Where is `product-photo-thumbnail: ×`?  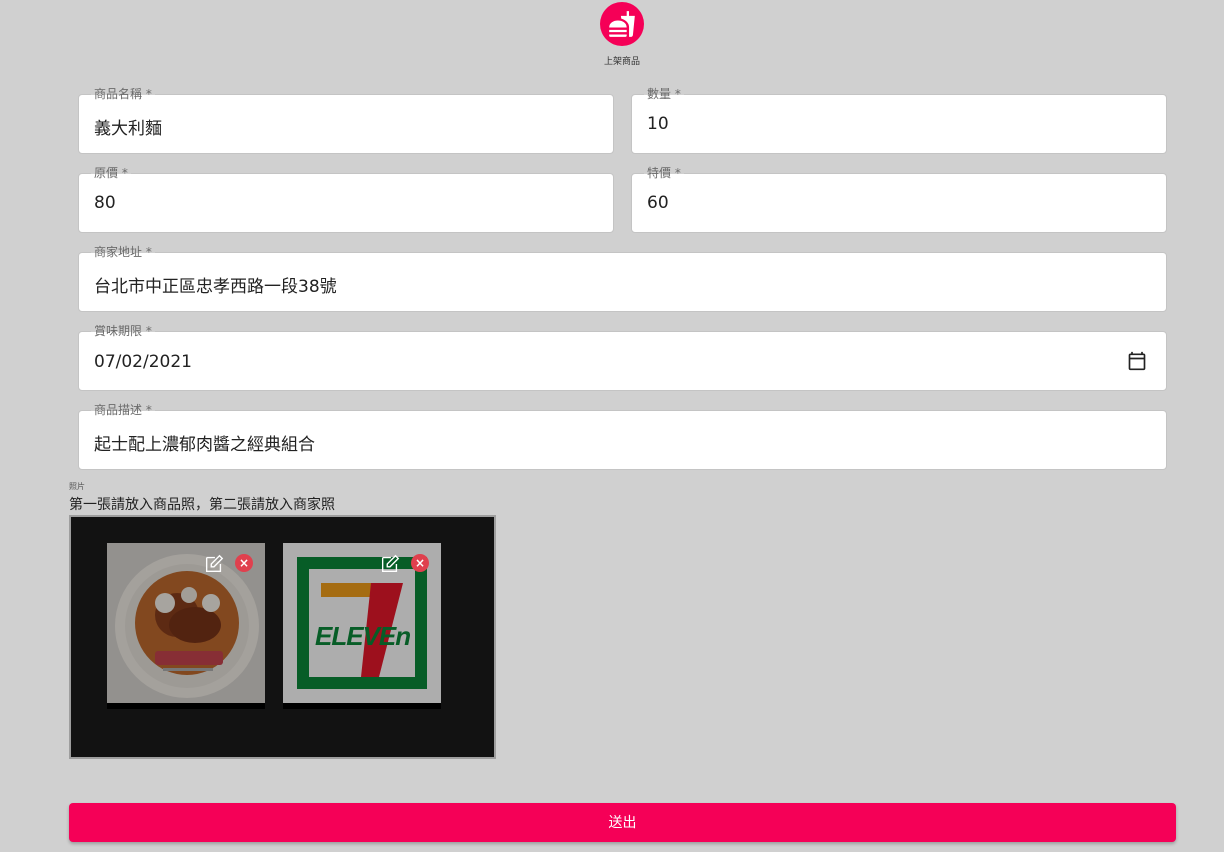 product-photo-thumbnail: × is located at coordinates (186, 626).